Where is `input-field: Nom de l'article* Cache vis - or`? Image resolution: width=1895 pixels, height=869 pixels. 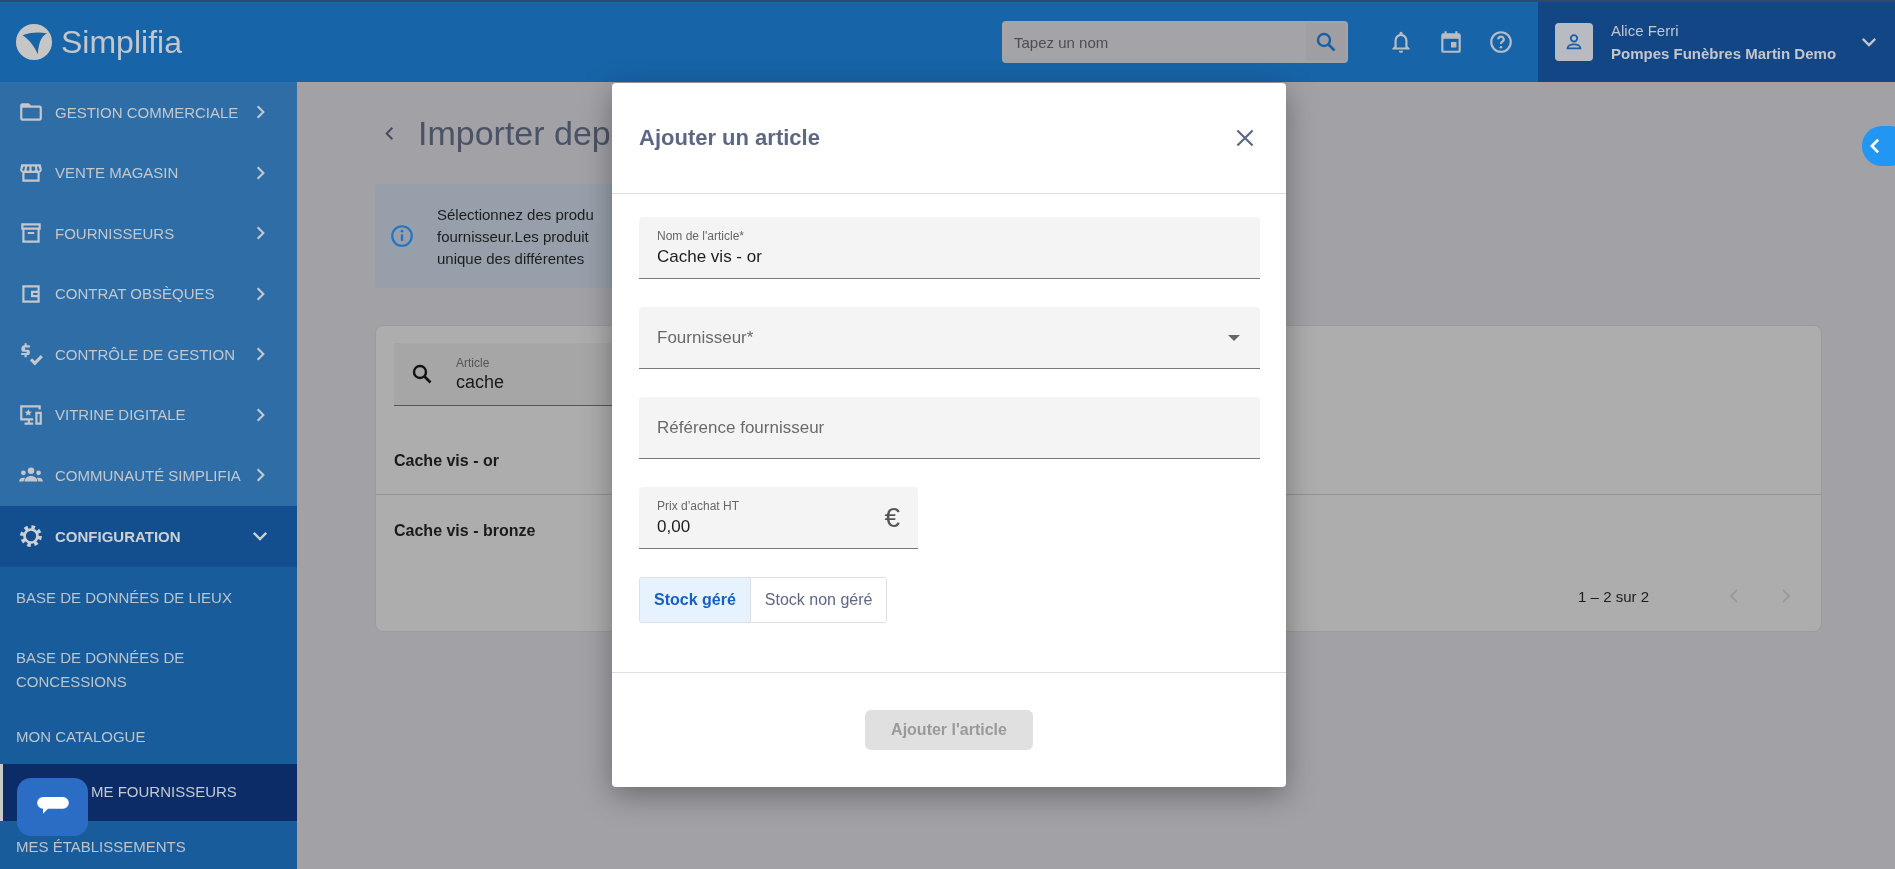
input-field: Nom de l'article* Cache vis - or is located at coordinates (949, 248).